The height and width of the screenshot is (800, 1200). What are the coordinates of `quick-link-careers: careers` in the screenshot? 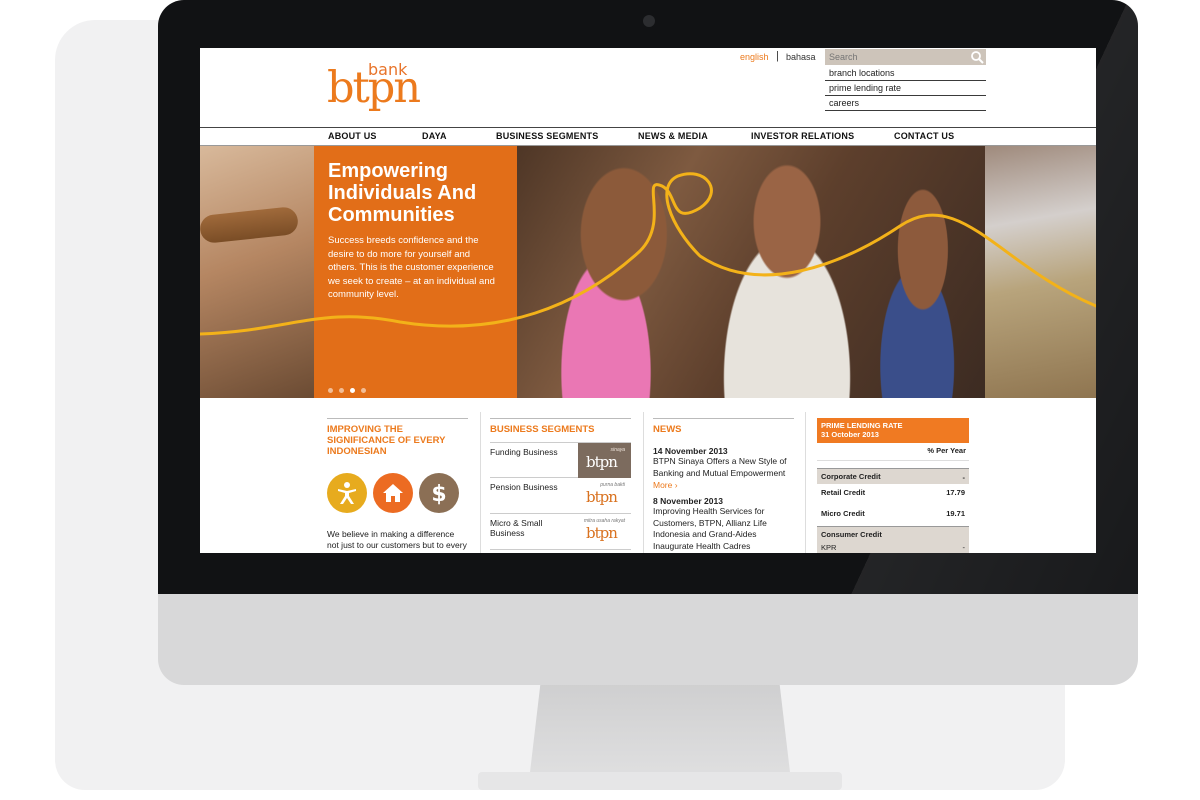 It's located at (905, 103).